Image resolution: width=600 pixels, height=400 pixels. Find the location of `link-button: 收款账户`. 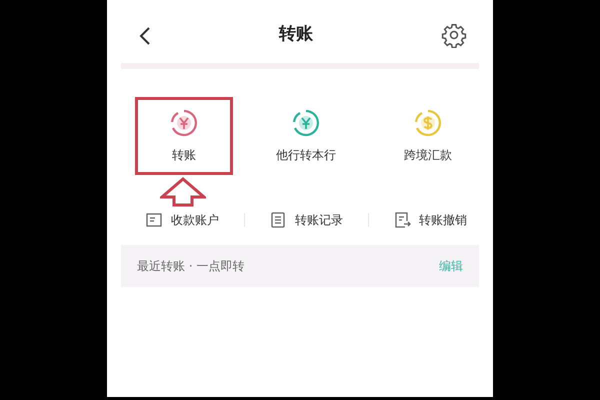

link-button: 收款账户 is located at coordinates (182, 220).